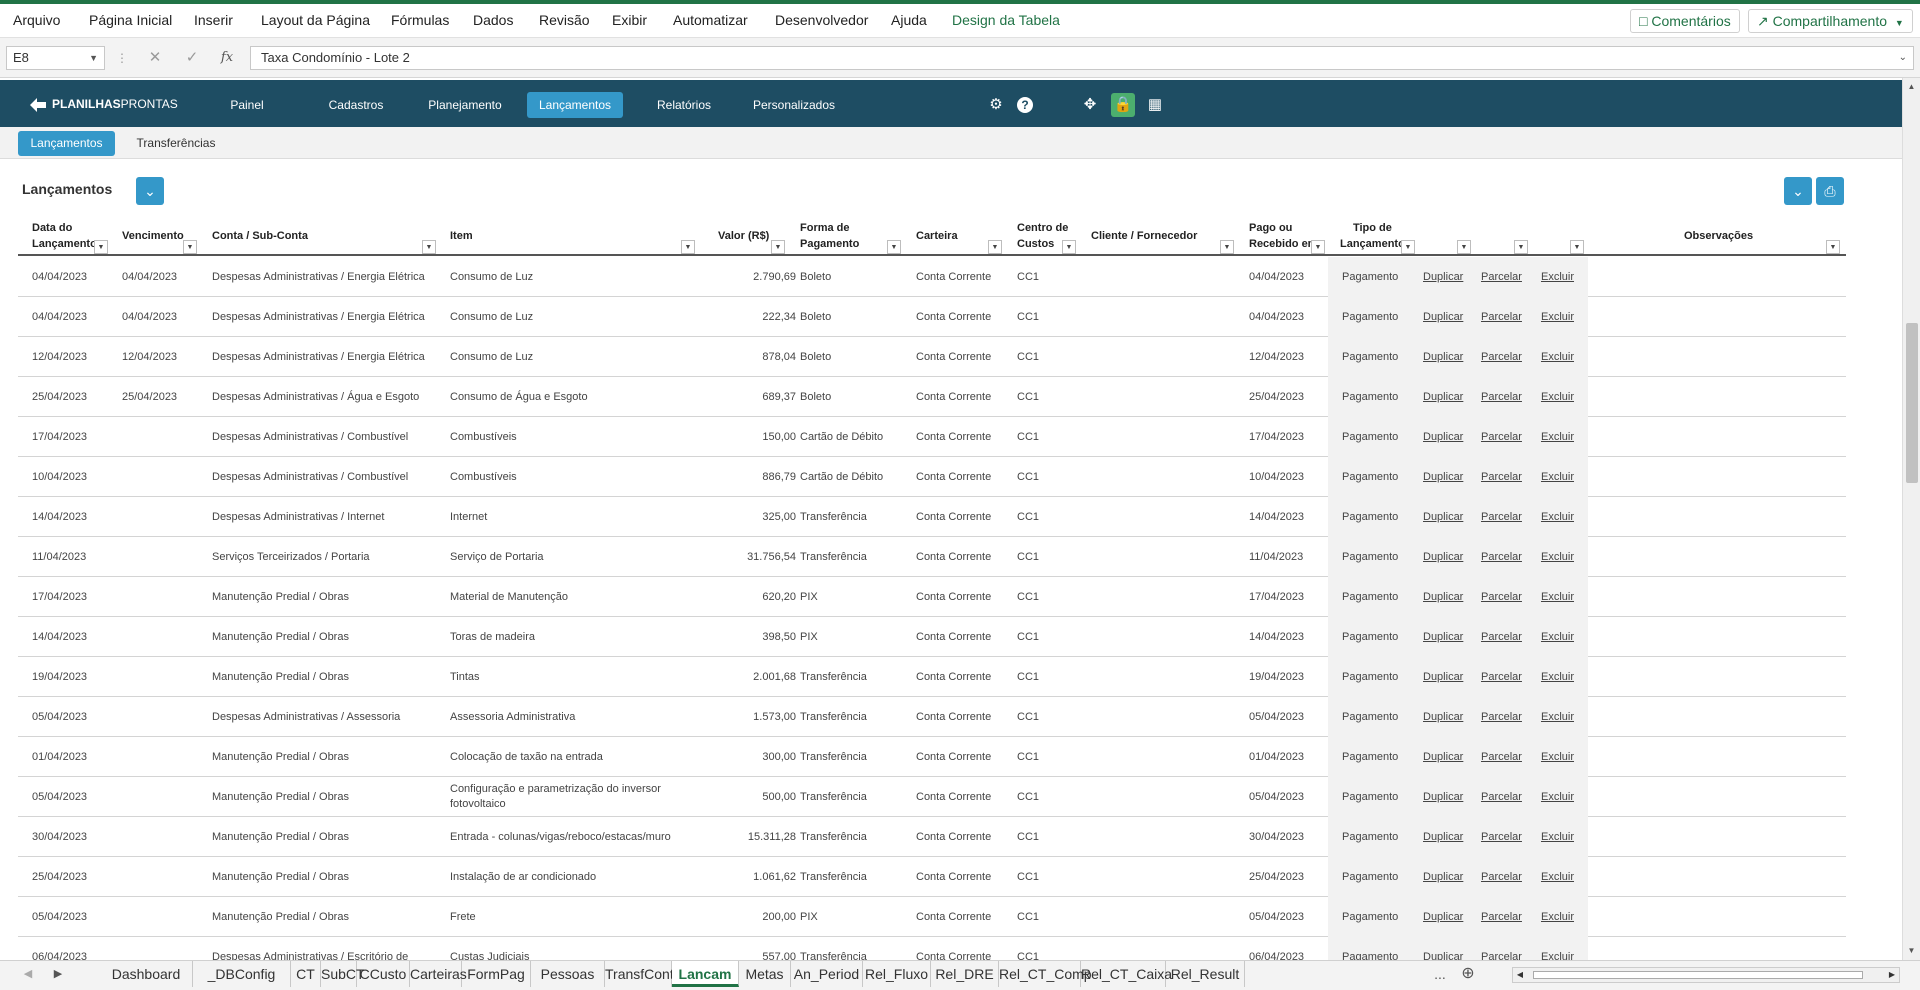 The width and height of the screenshot is (1920, 990). I want to click on sheet-tab-carteiras: Carteiras, so click(438, 974).